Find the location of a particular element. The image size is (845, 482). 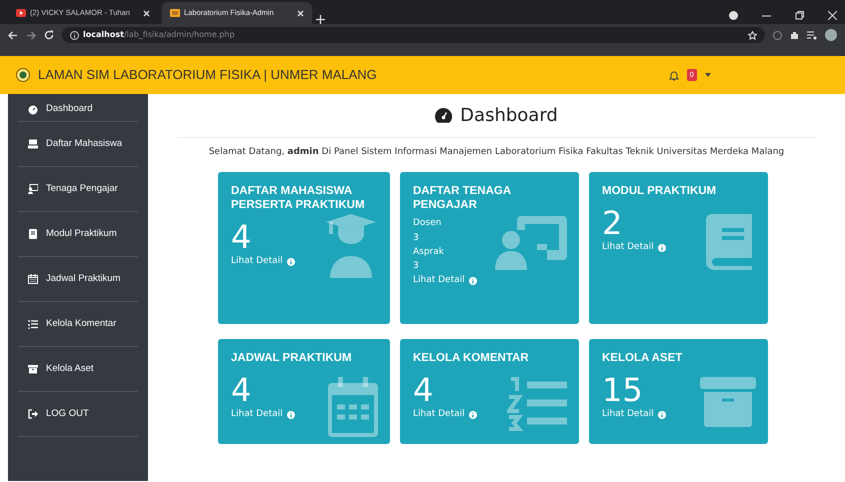

sidebar-item: Kelola Komentar is located at coordinates (78, 324).